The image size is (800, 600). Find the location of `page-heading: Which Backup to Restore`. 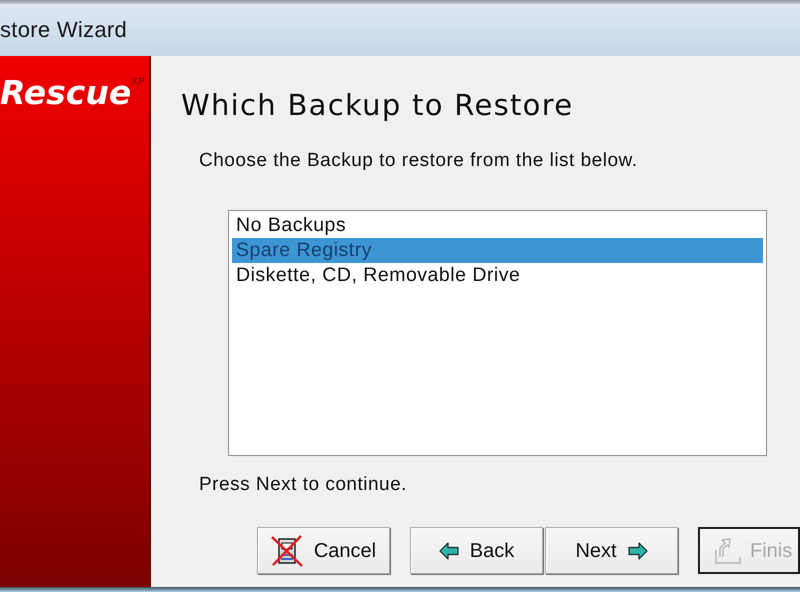

page-heading: Which Backup to Restore is located at coordinates (377, 105).